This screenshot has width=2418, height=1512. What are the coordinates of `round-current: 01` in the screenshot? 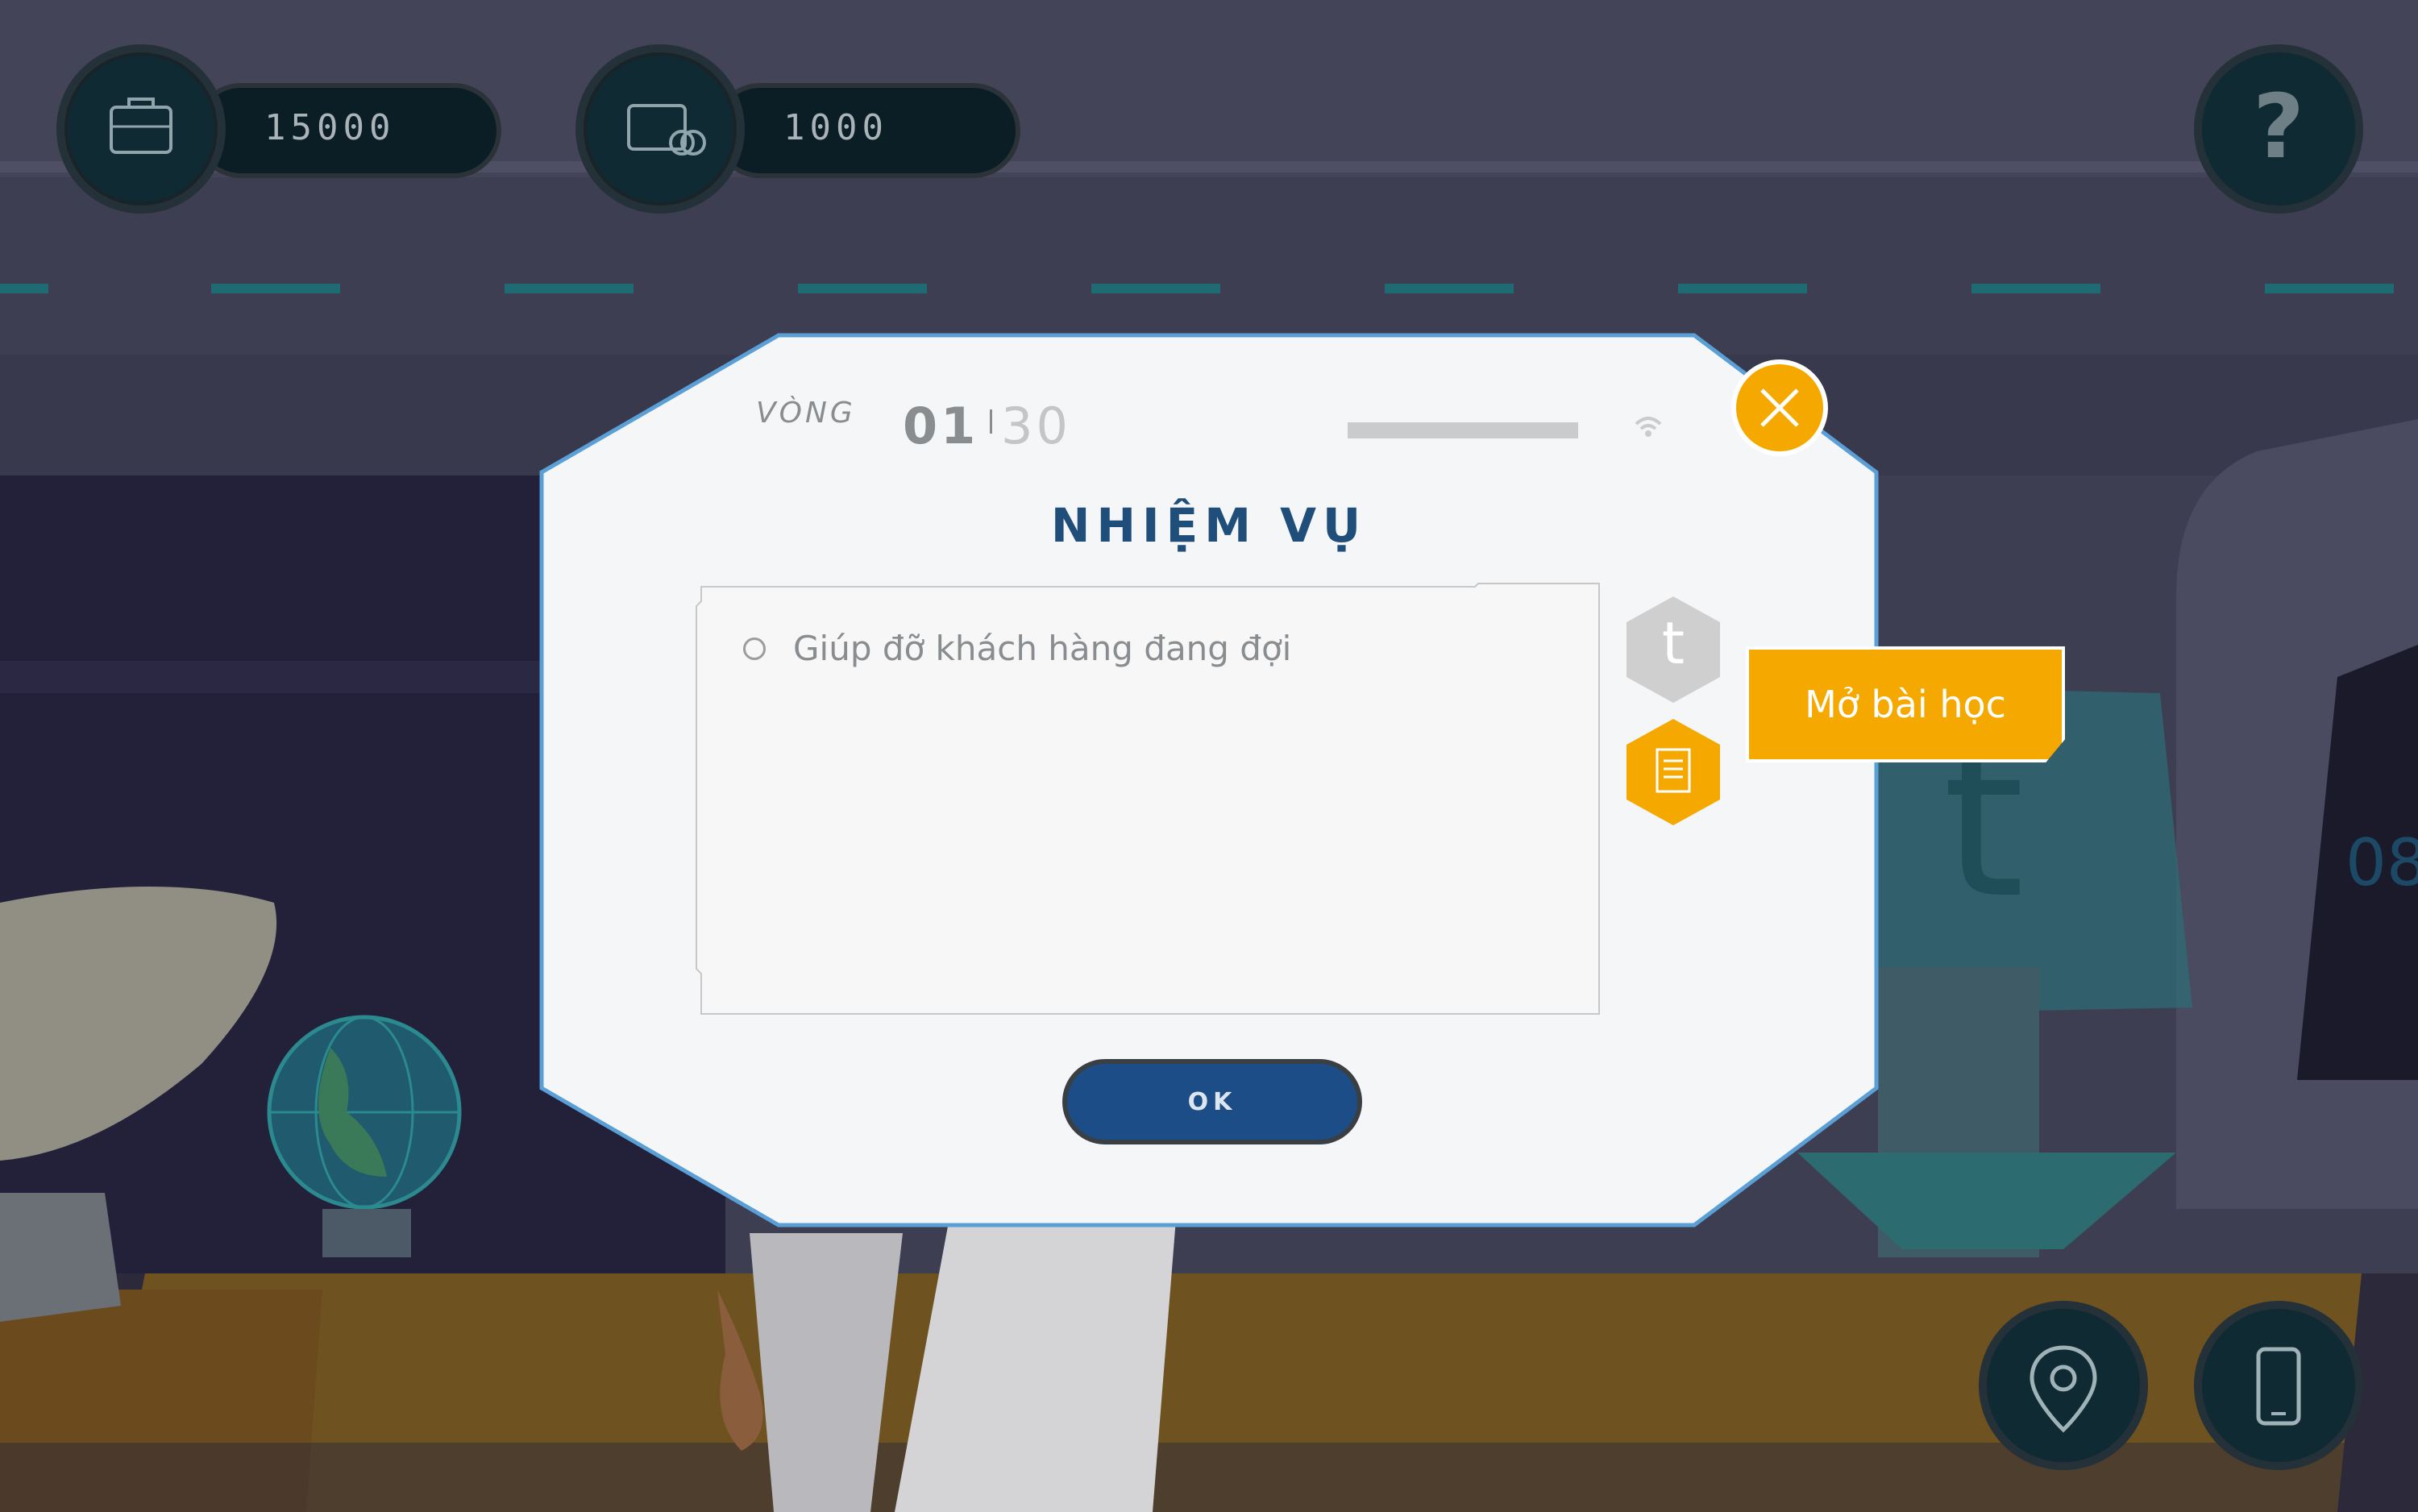 It's located at (941, 426).